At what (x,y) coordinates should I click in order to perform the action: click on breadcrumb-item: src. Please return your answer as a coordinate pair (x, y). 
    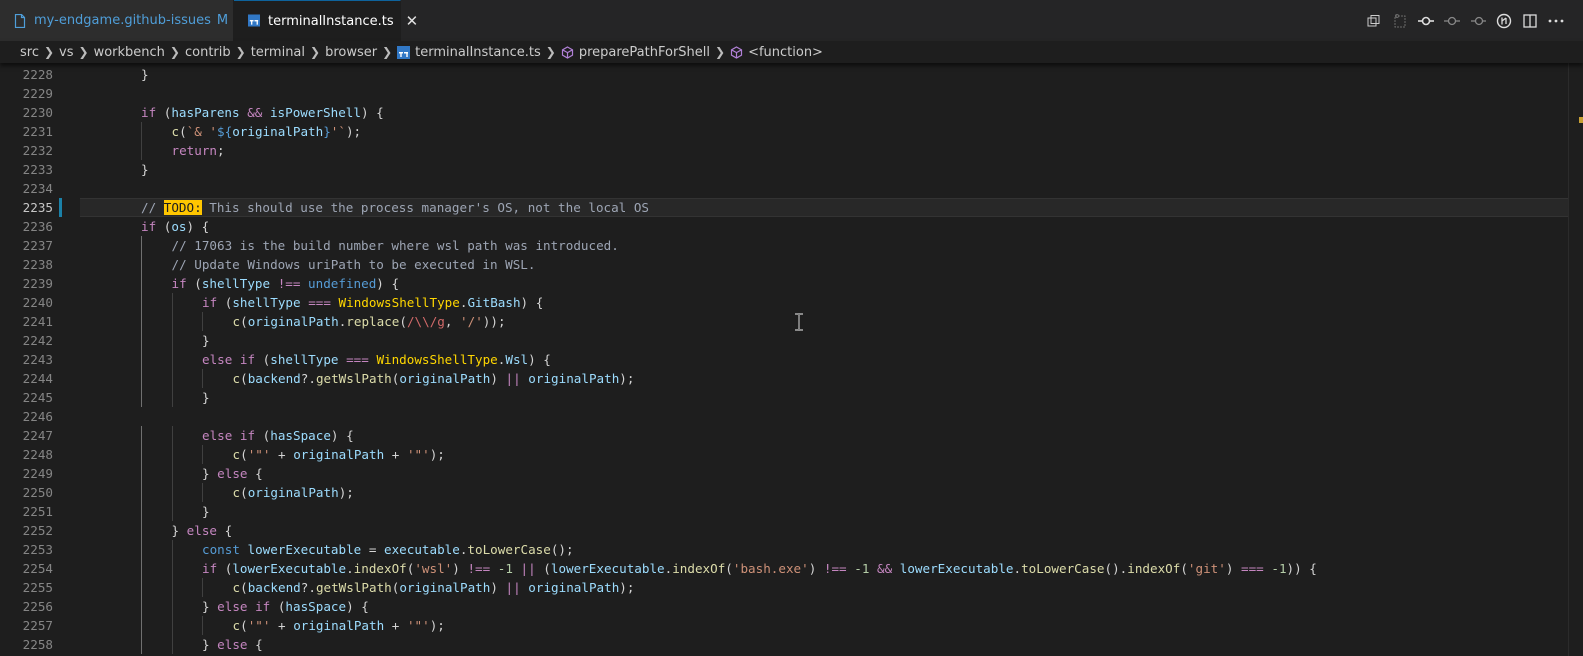
    Looking at the image, I should click on (29, 52).